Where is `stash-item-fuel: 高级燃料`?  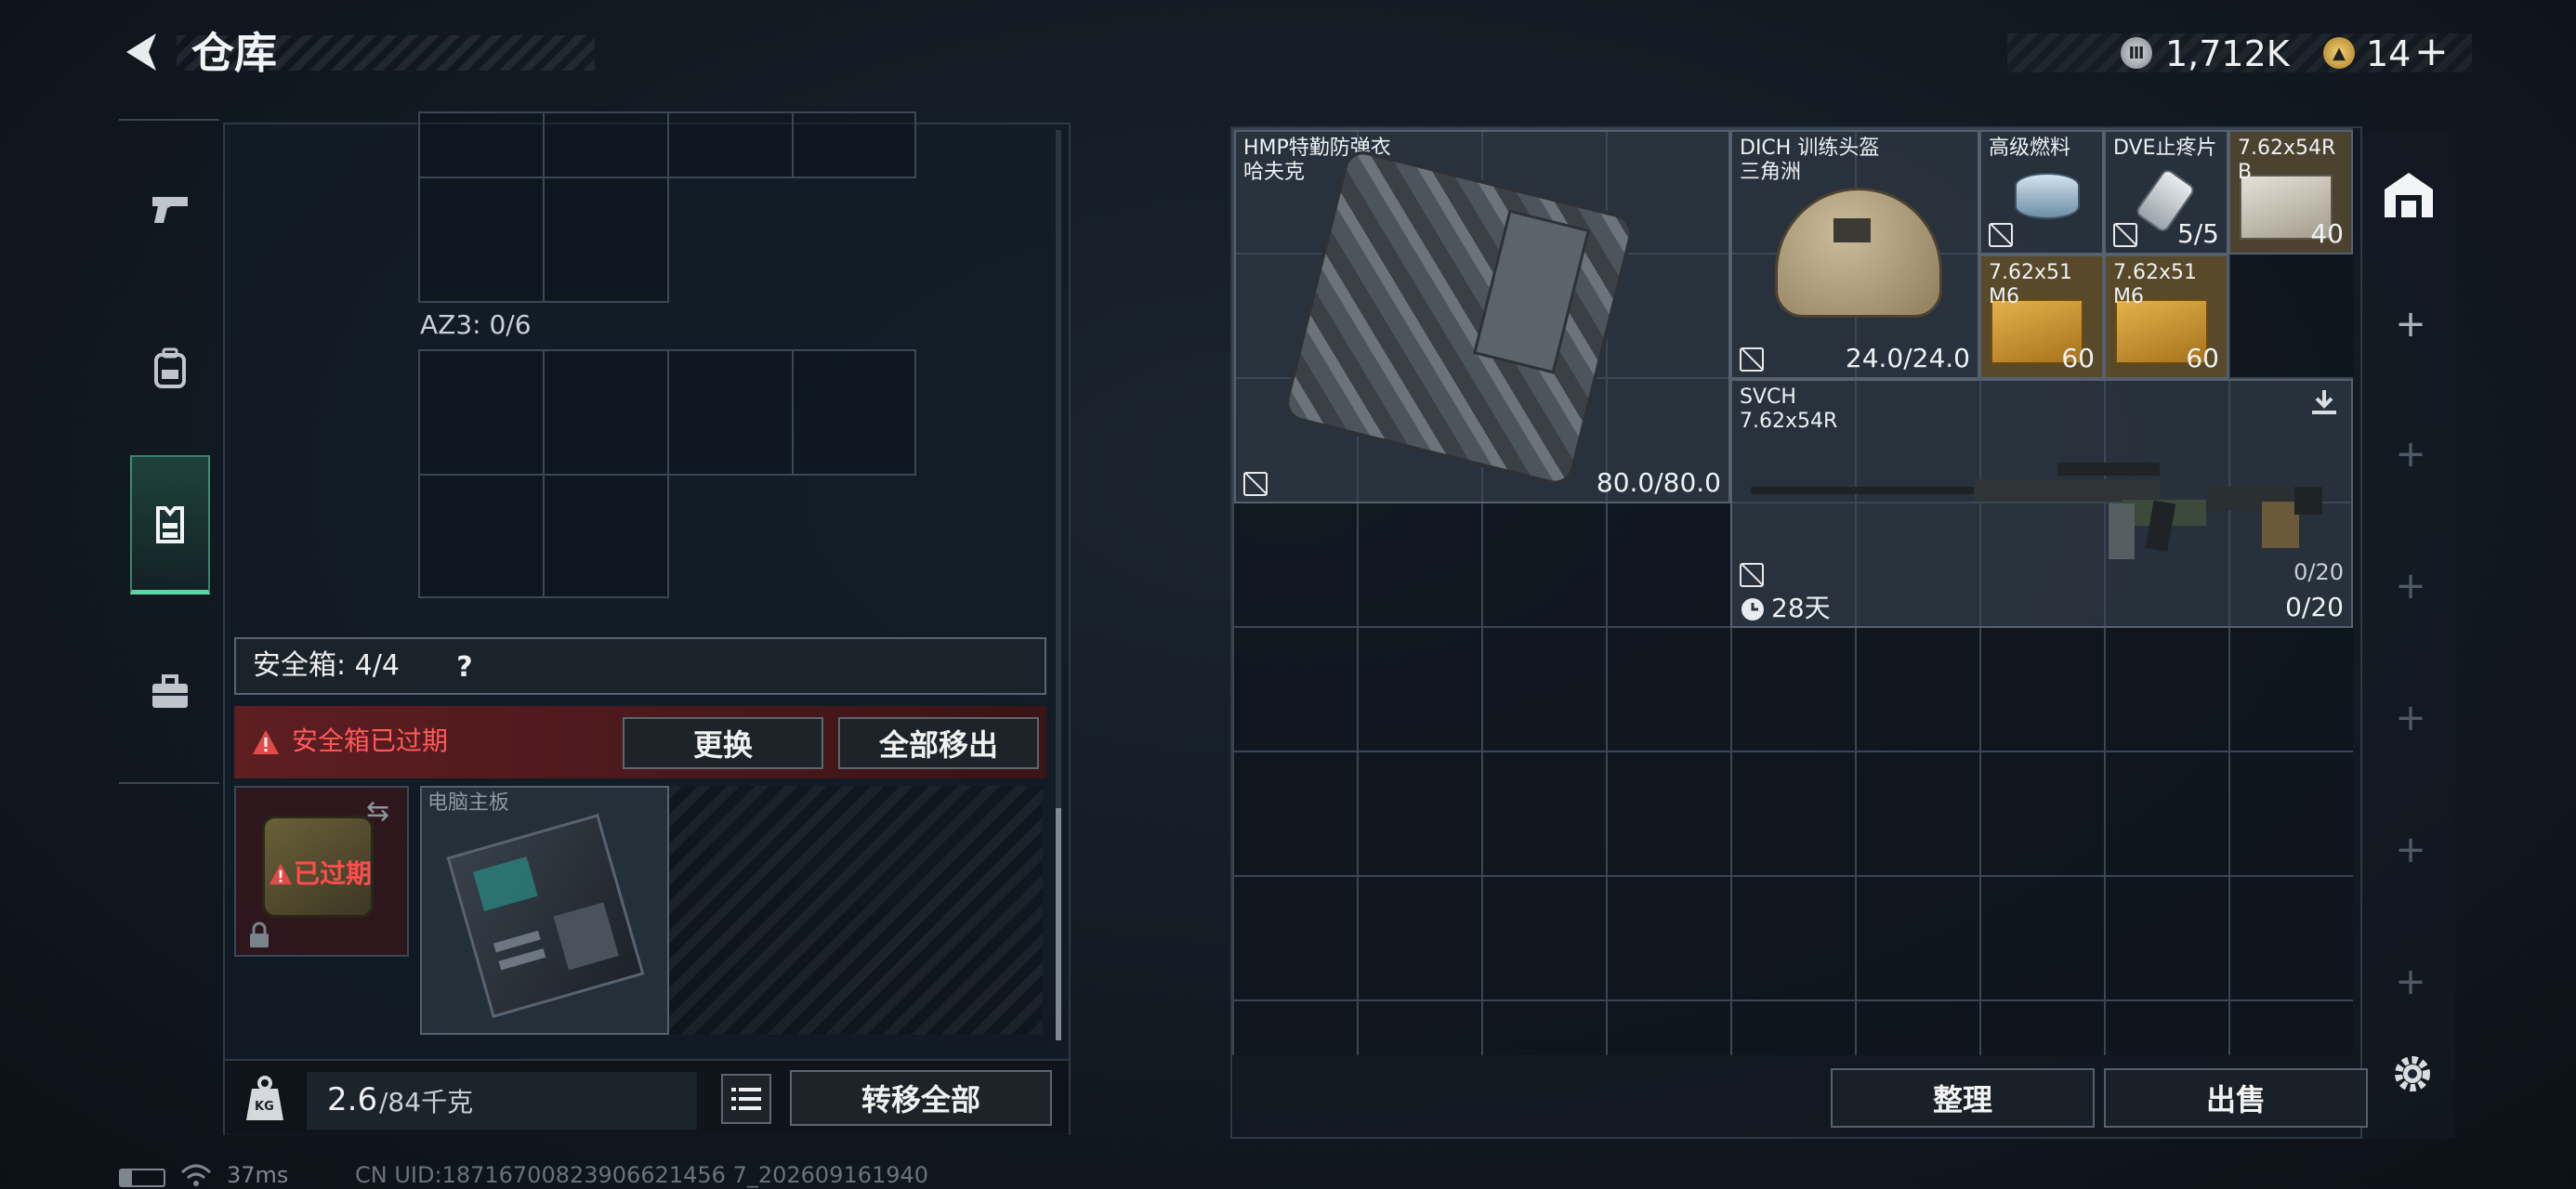
stash-item-fuel: 高级燃料 is located at coordinates (2041, 192).